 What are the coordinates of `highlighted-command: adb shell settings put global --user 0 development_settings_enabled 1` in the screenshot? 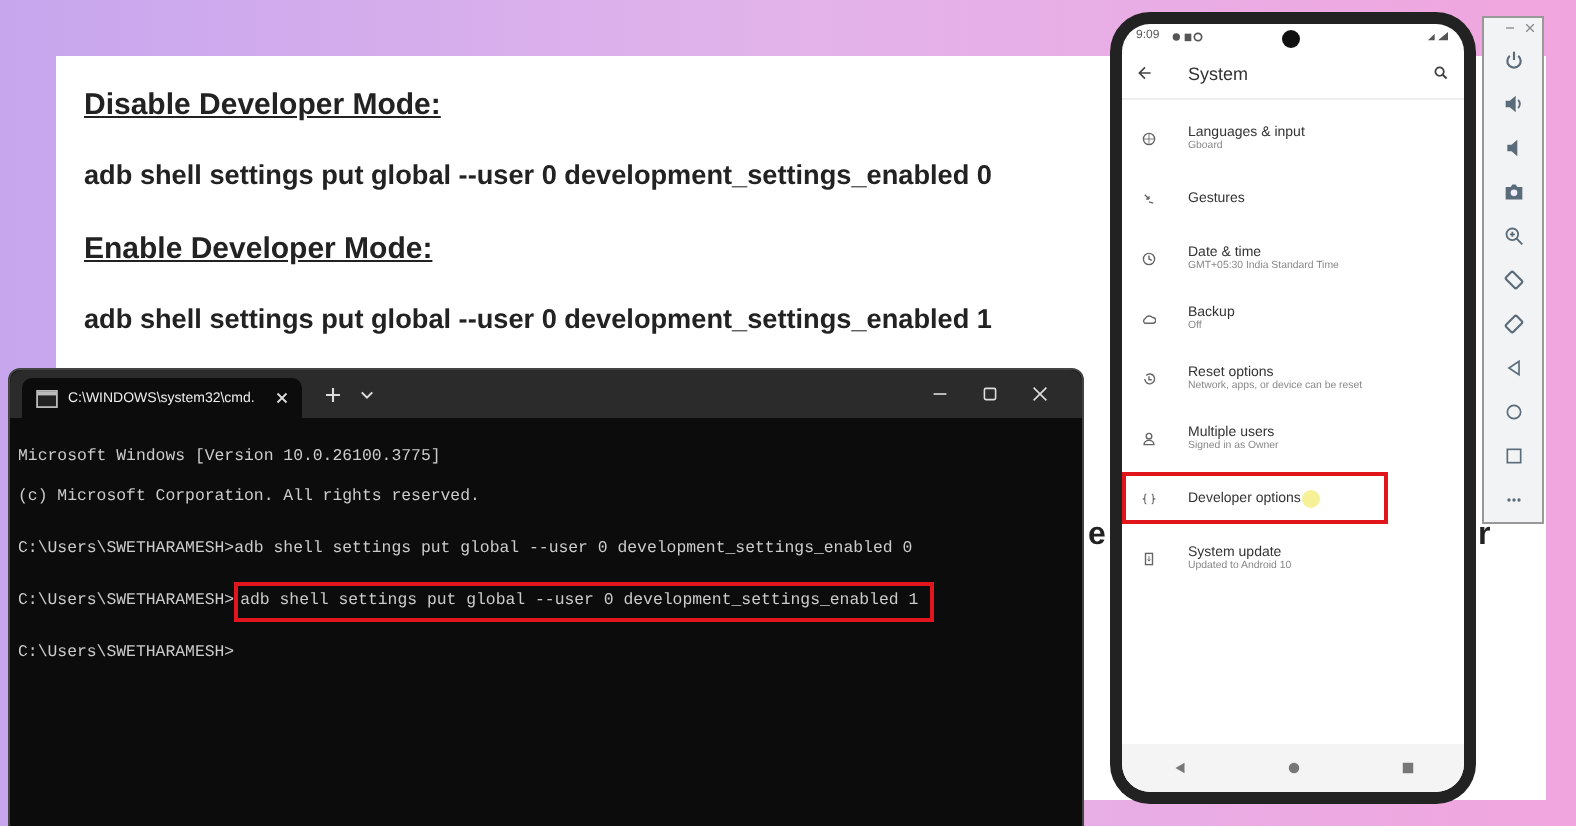 It's located at (584, 602).